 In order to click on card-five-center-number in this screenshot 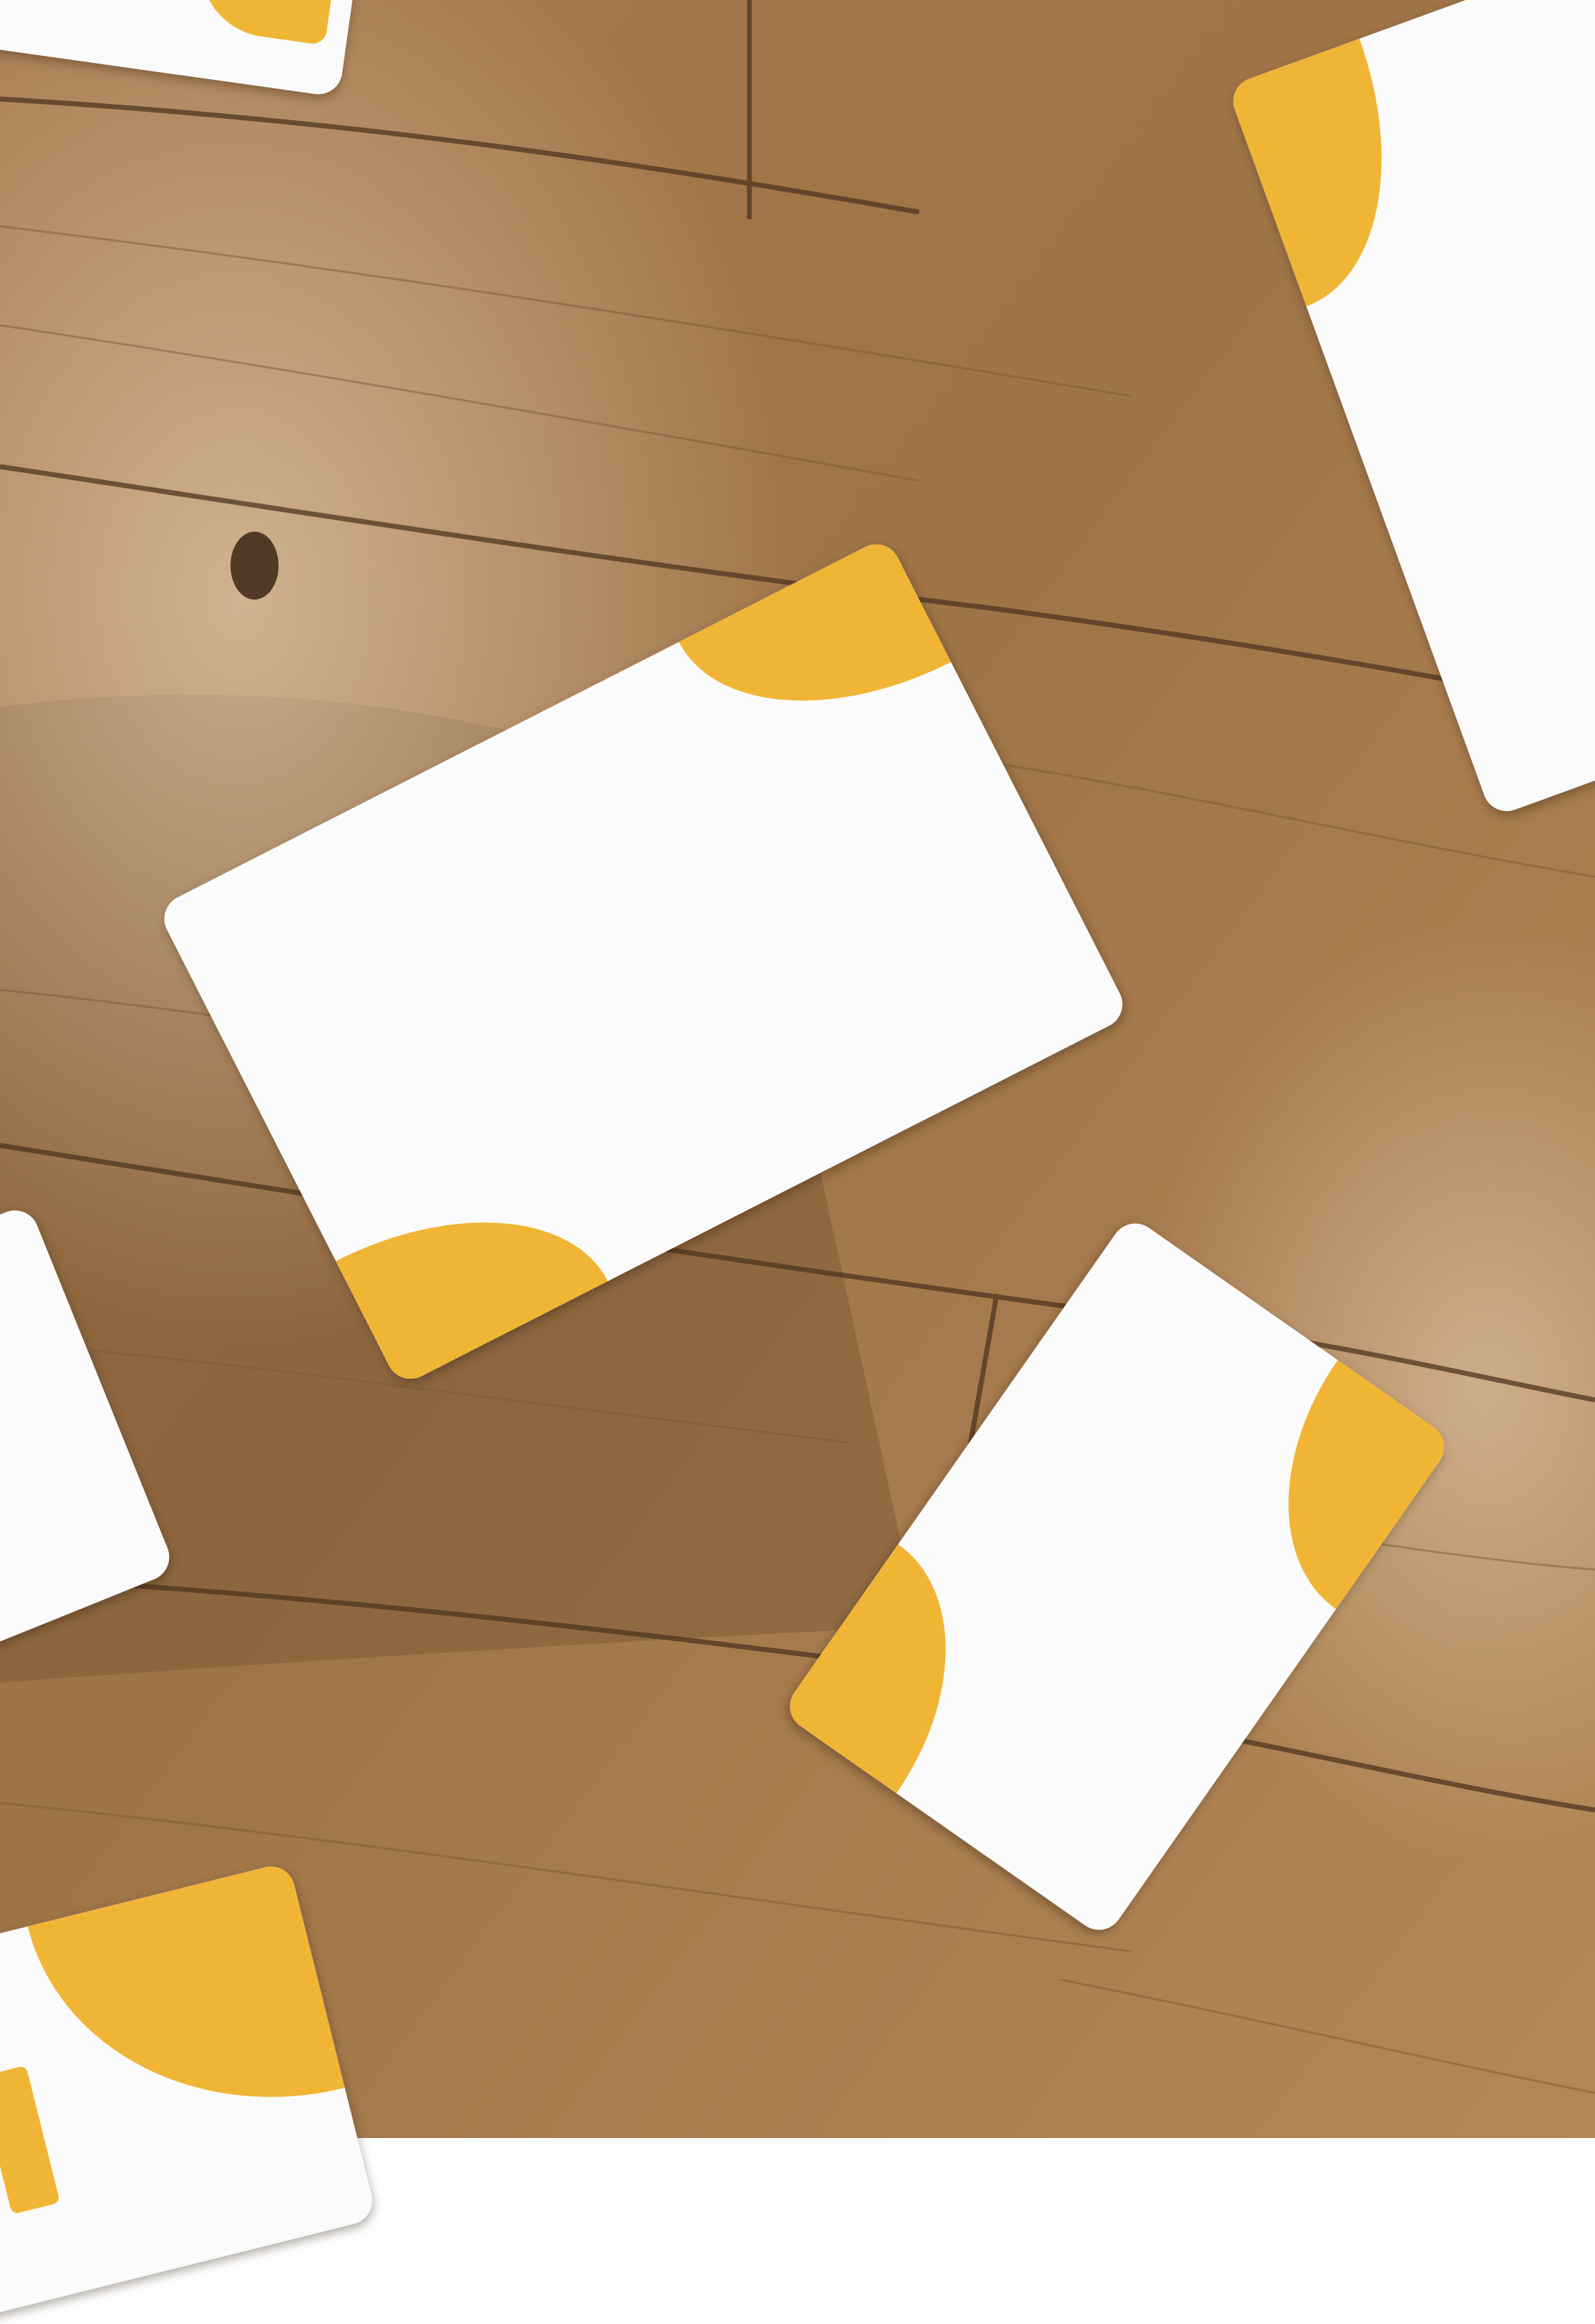, I will do `click(570, 817)`.